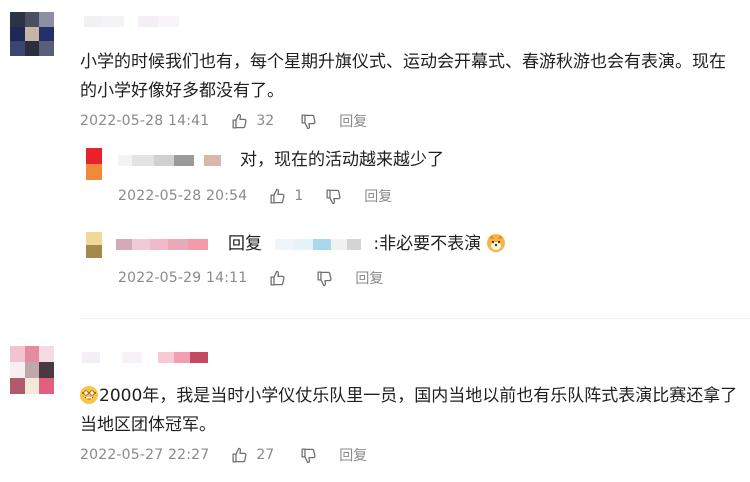 This screenshot has height=482, width=750. Describe the element at coordinates (495, 243) in the screenshot. I see `dog-face-emoji` at that location.